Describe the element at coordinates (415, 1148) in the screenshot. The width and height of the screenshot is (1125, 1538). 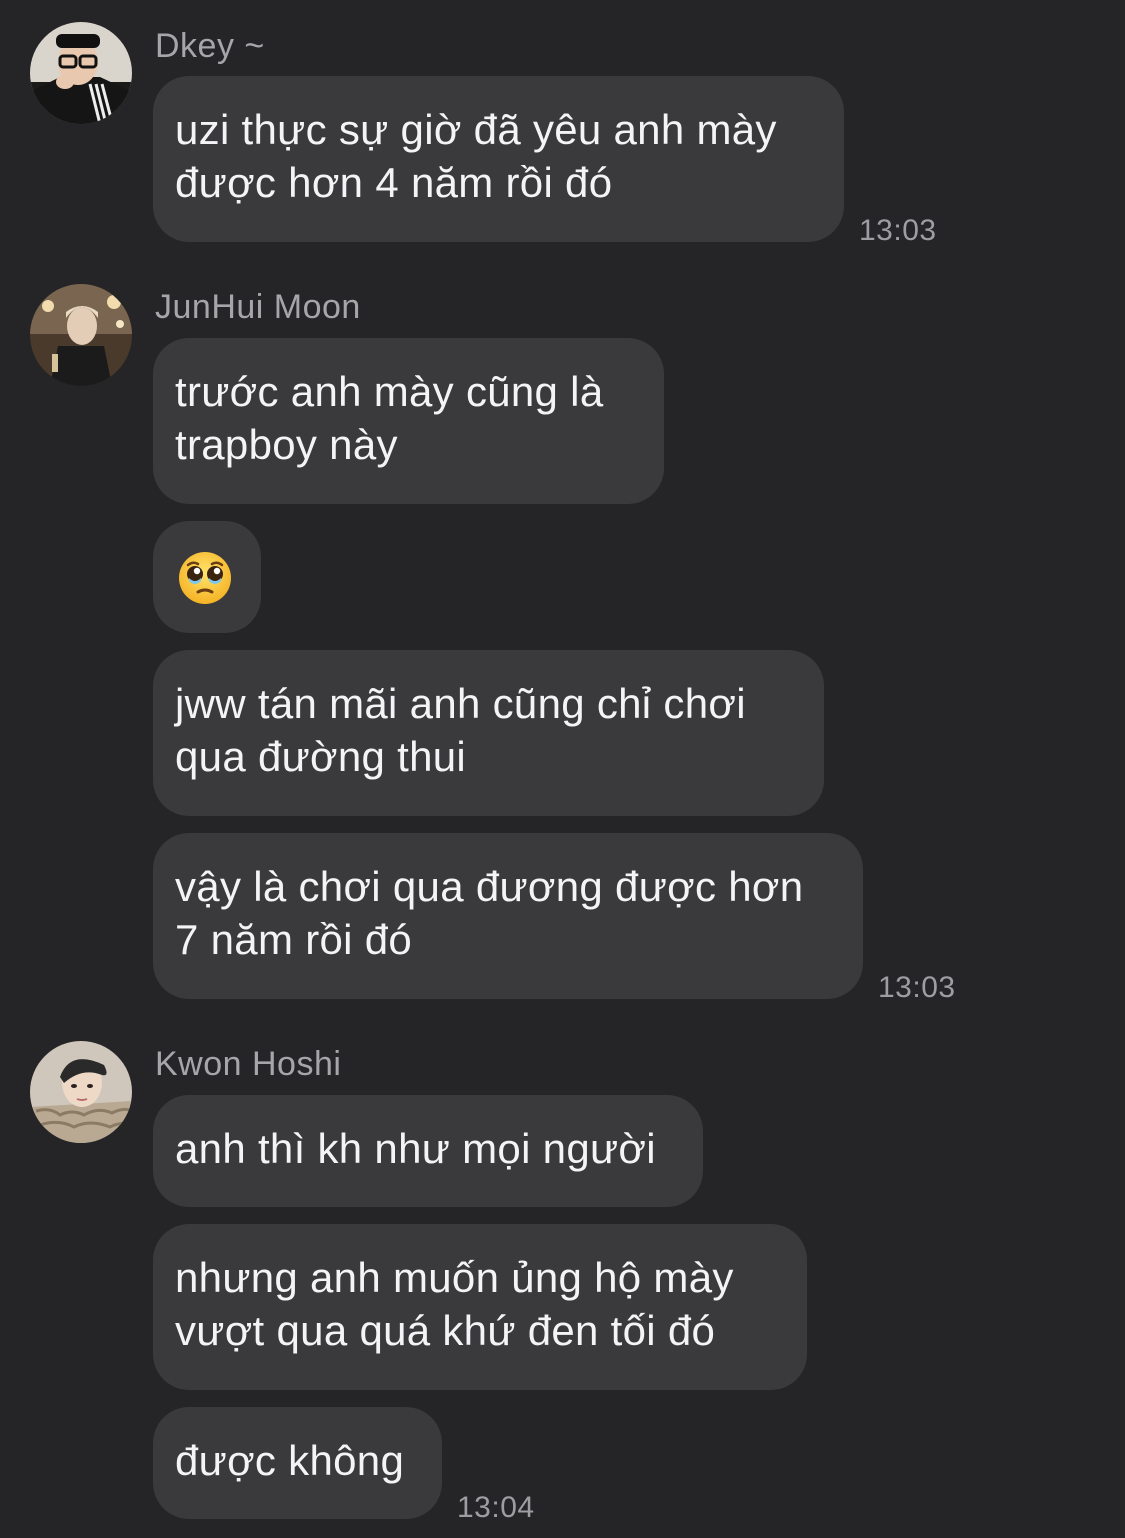
I see `message-line: anh thì kh như mọi người` at that location.